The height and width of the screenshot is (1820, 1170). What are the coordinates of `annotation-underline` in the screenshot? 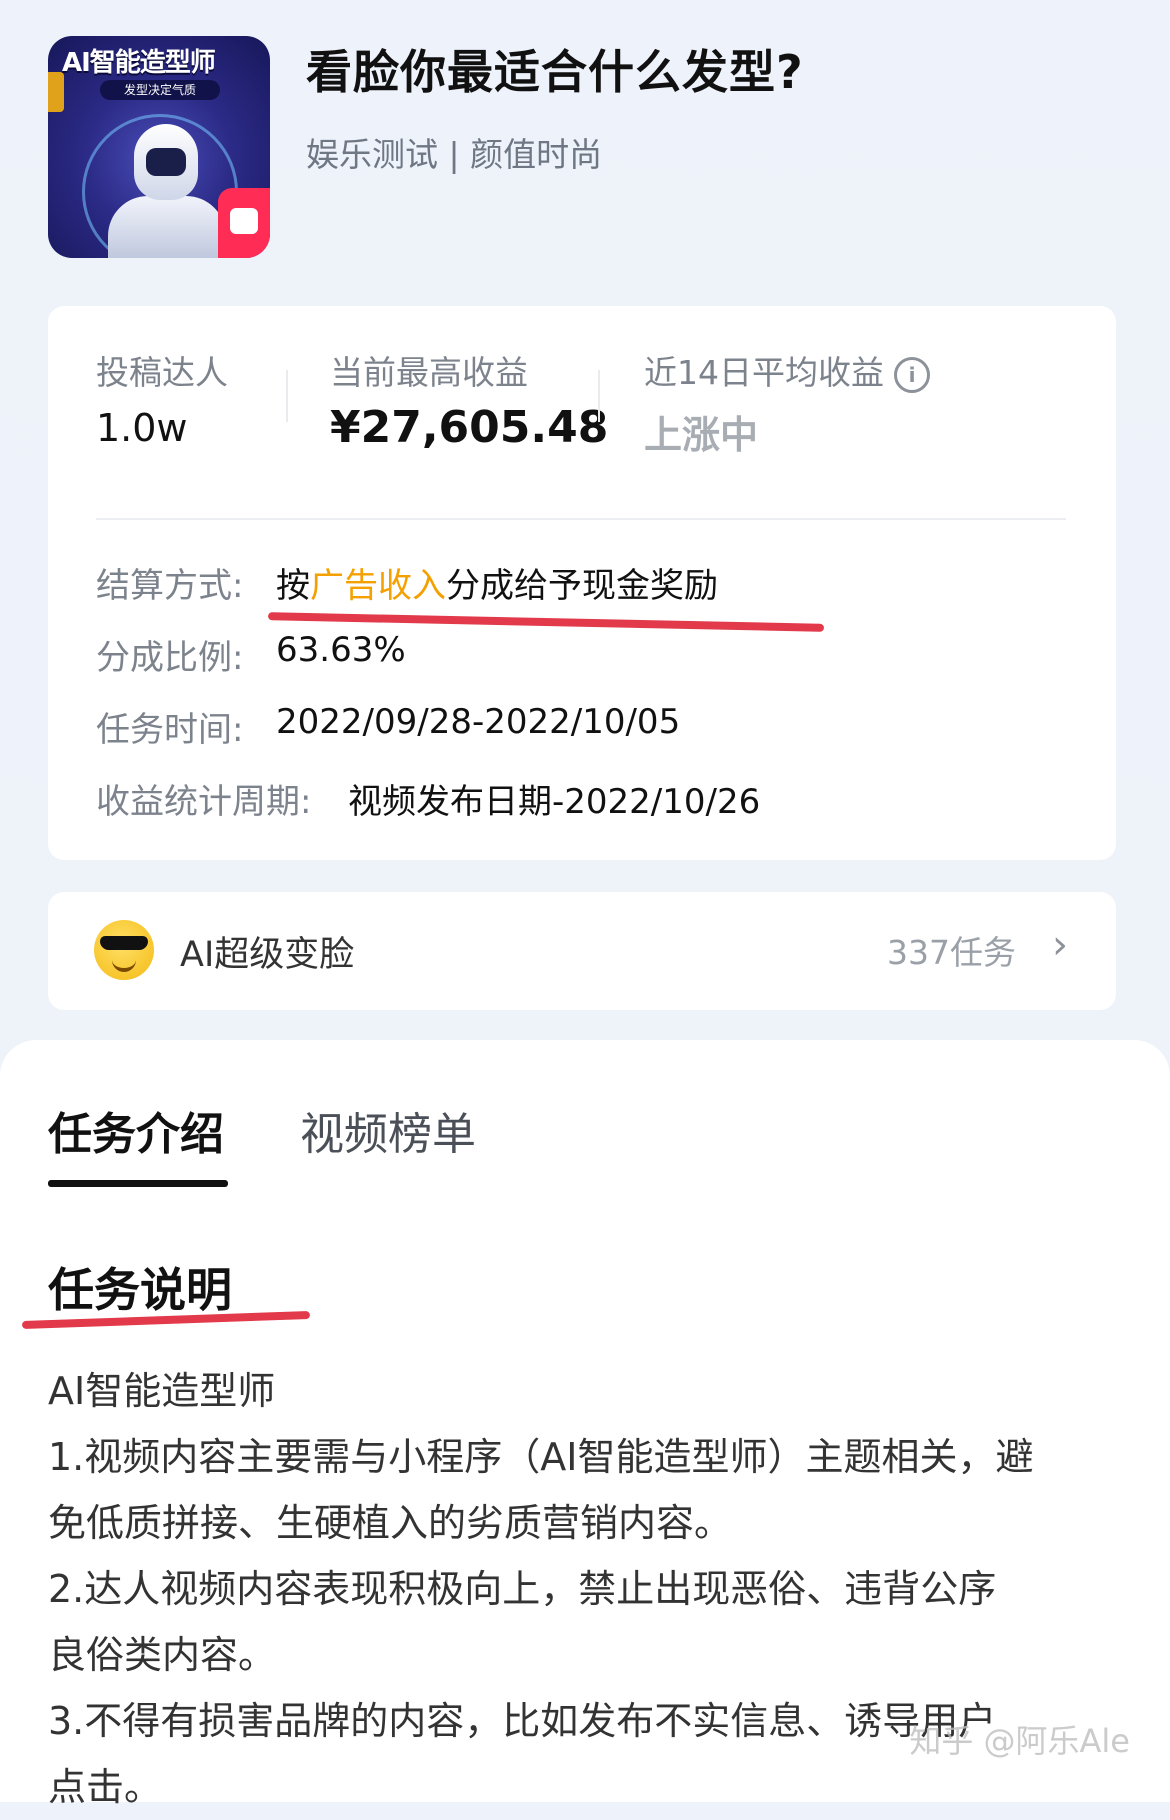 It's located at (546, 622).